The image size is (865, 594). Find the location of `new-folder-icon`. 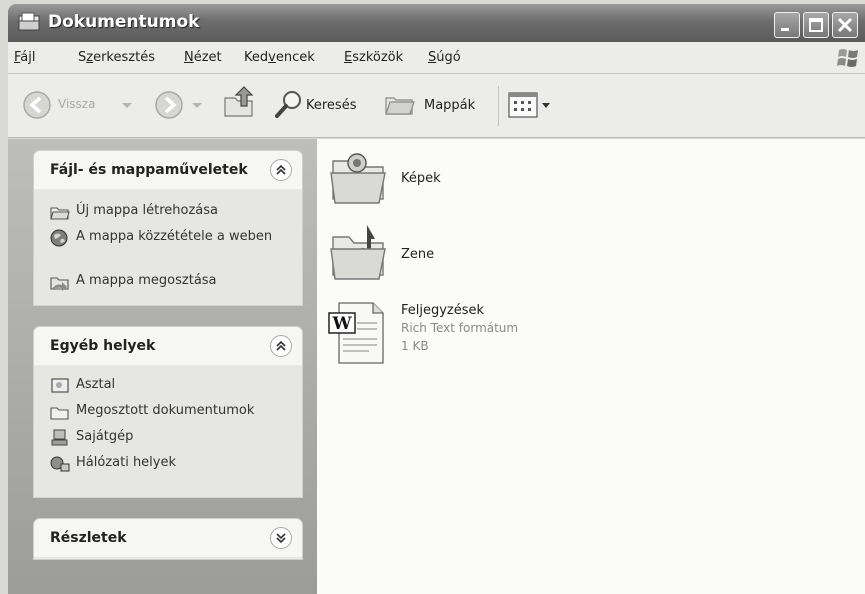

new-folder-icon is located at coordinates (60, 212).